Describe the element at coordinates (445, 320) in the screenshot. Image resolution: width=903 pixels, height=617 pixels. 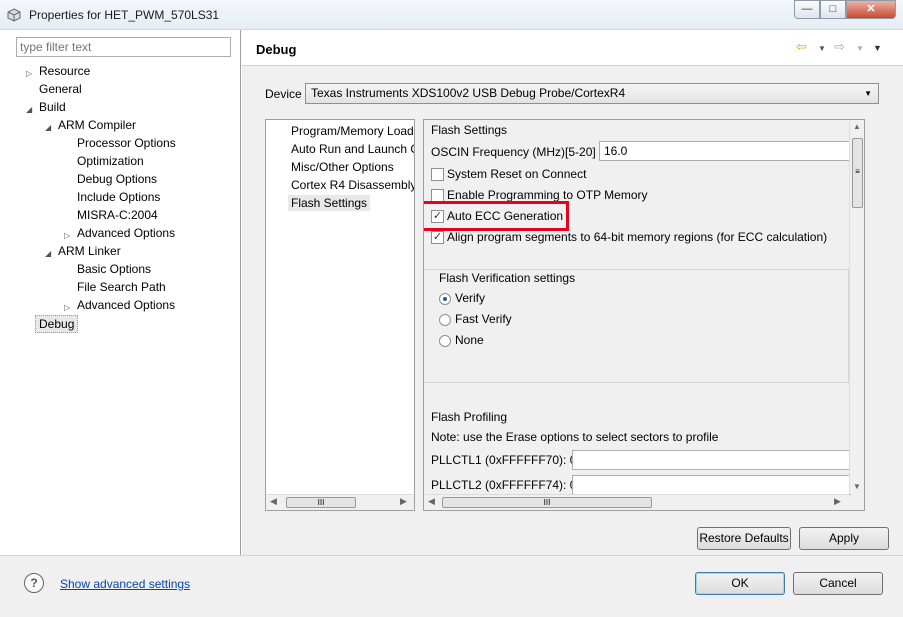
I see `fast-verify-radio` at that location.